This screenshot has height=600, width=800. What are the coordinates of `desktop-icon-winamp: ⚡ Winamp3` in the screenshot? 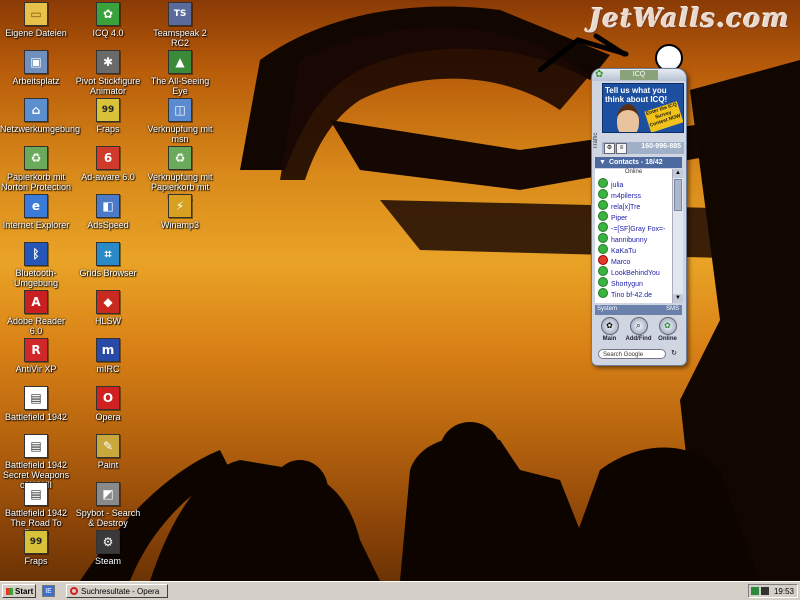 It's located at (180, 212).